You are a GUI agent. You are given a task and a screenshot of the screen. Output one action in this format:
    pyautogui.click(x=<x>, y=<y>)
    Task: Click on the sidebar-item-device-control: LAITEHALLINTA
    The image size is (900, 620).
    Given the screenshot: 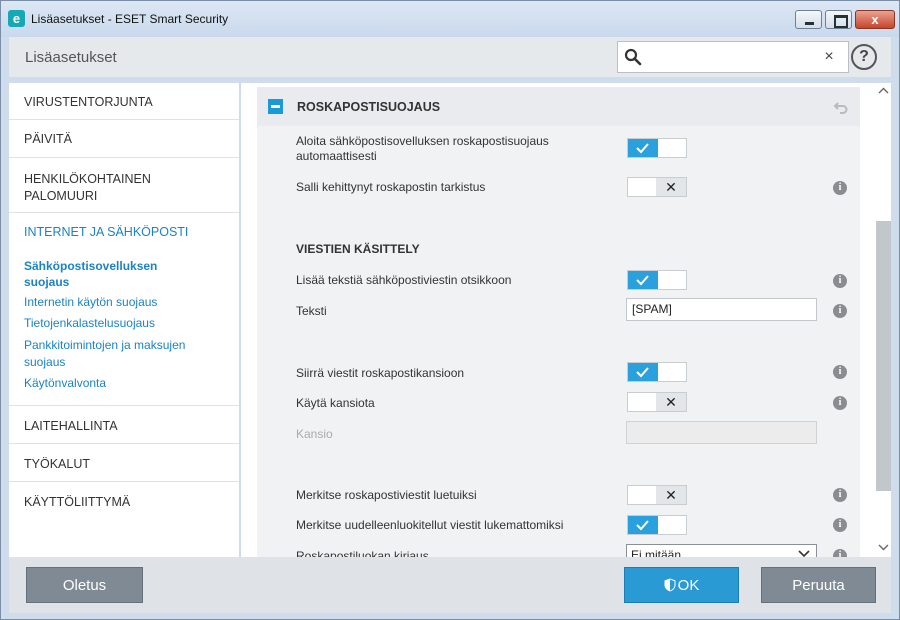 What is the action you would take?
    pyautogui.click(x=124, y=425)
    